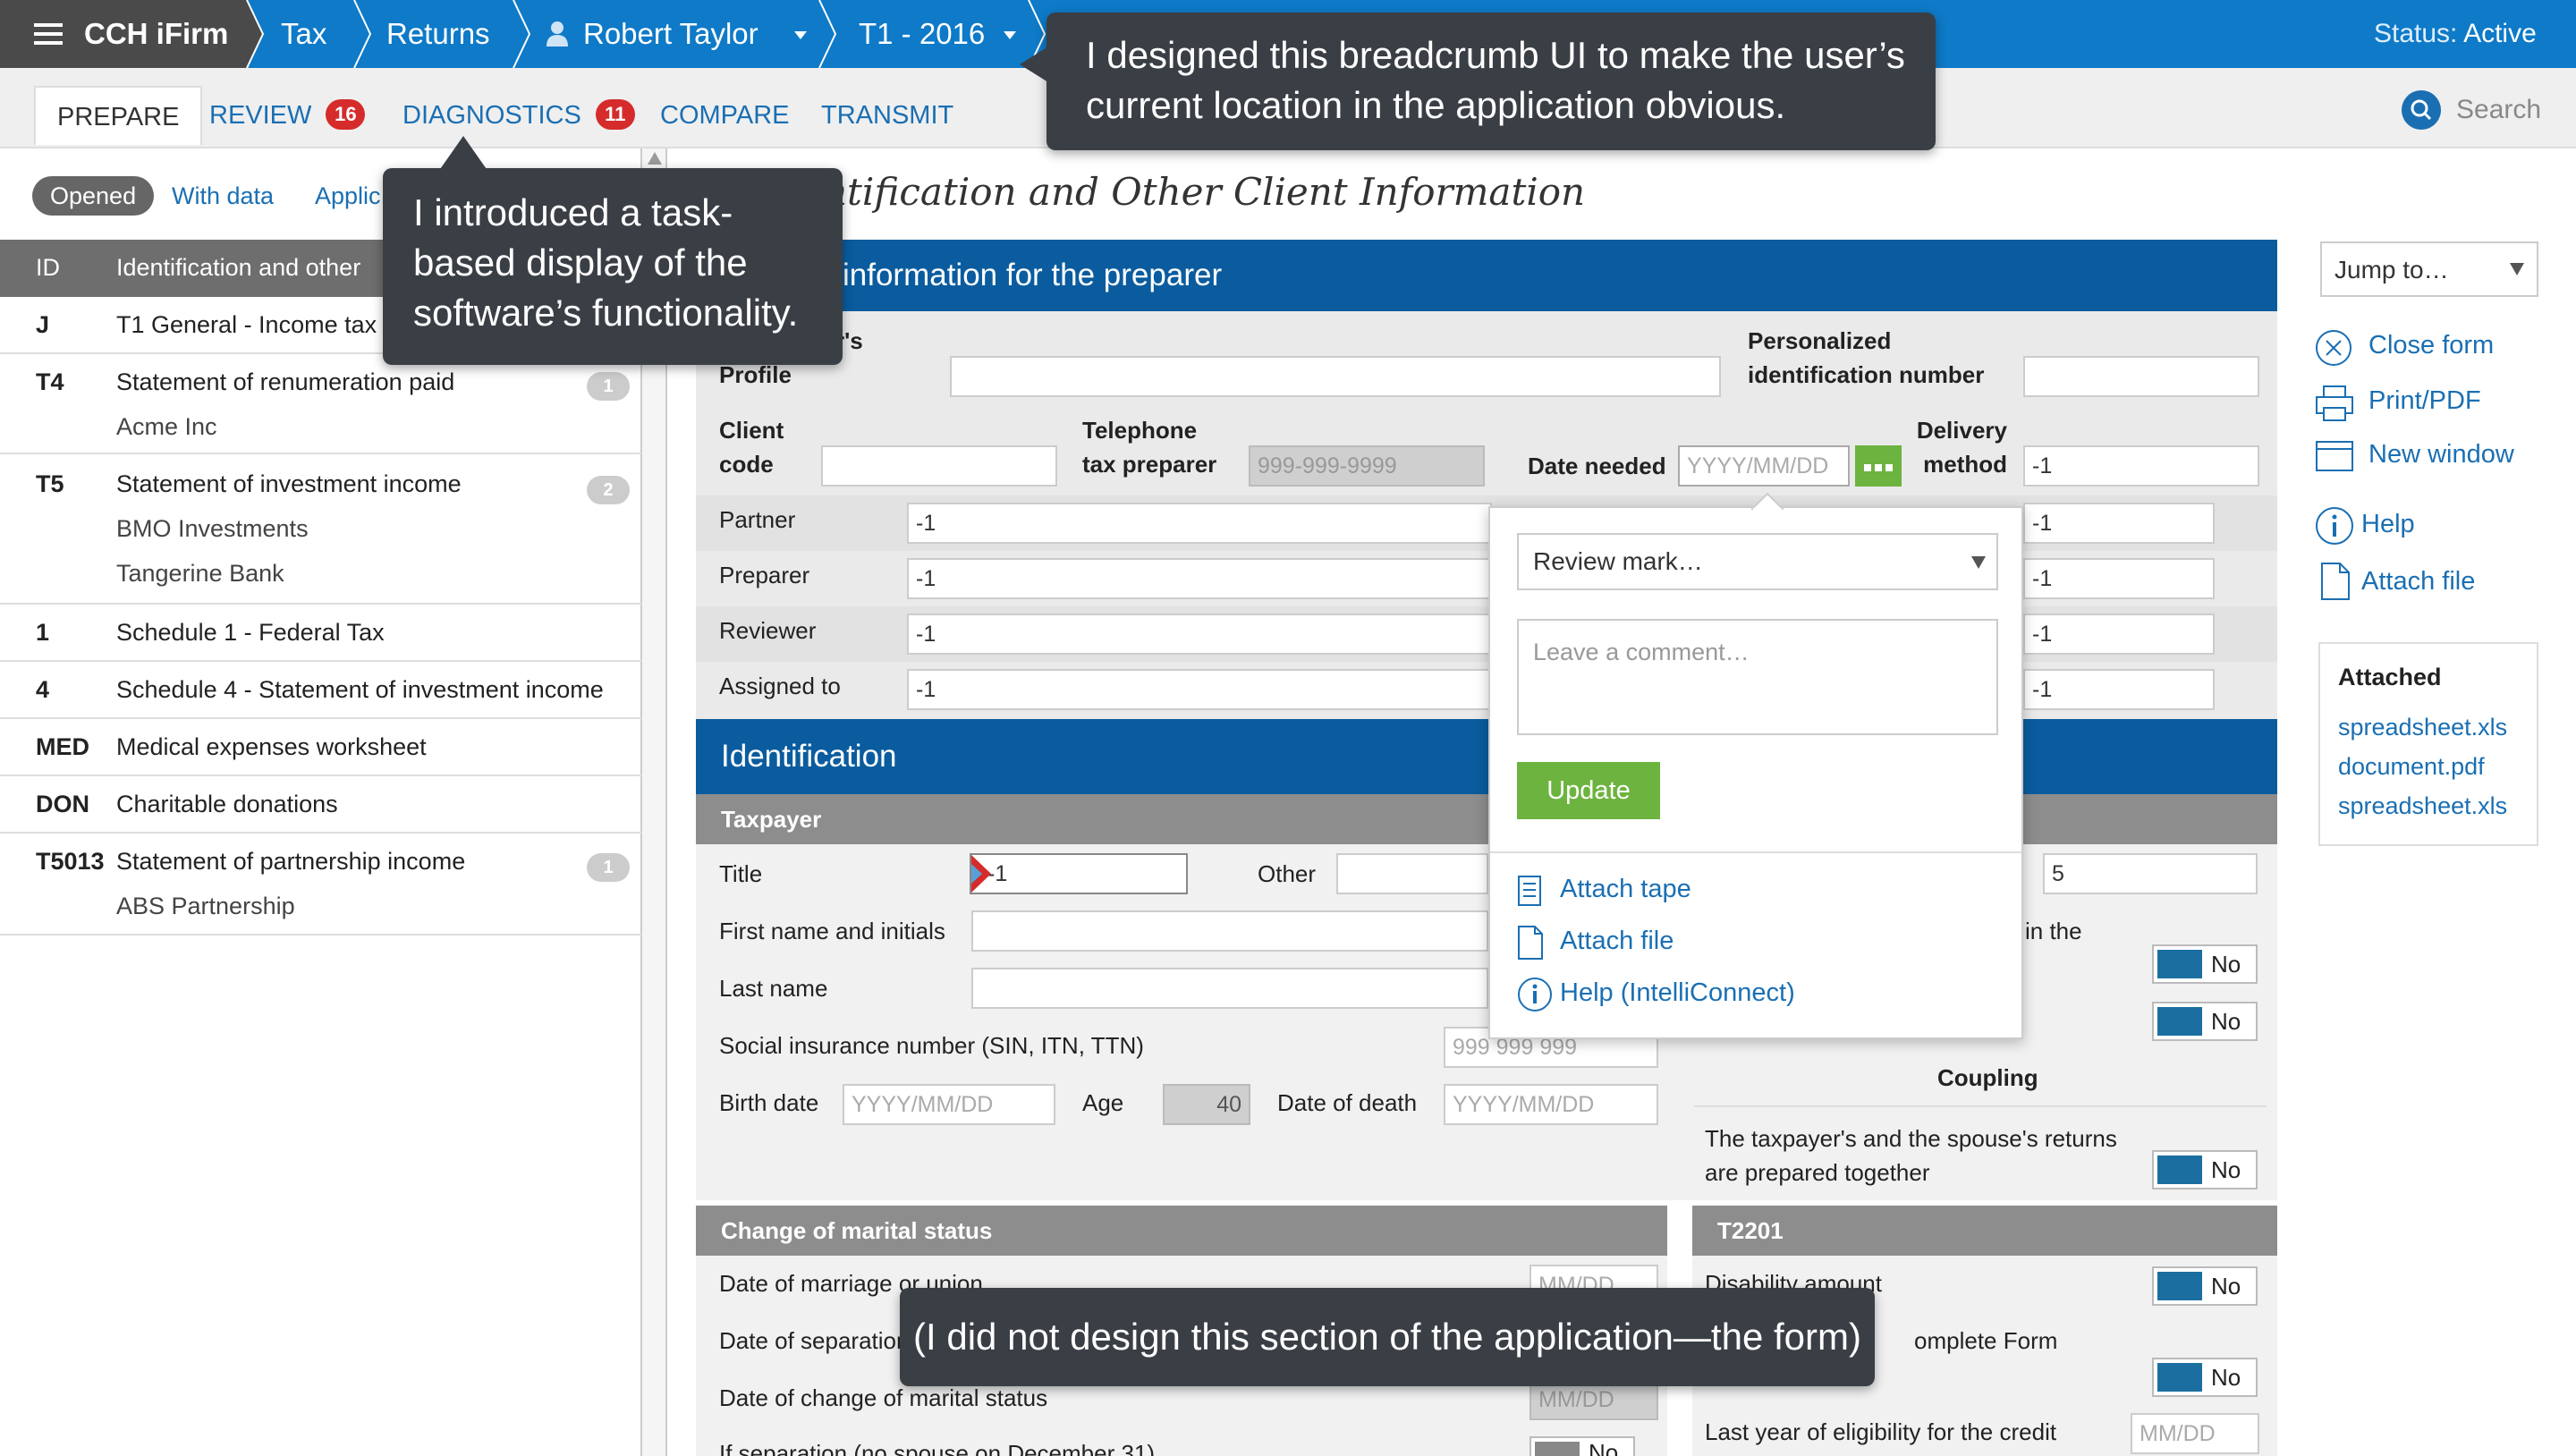  Describe the element at coordinates (1965, 464) in the screenshot. I see `delivery-line: method` at that location.